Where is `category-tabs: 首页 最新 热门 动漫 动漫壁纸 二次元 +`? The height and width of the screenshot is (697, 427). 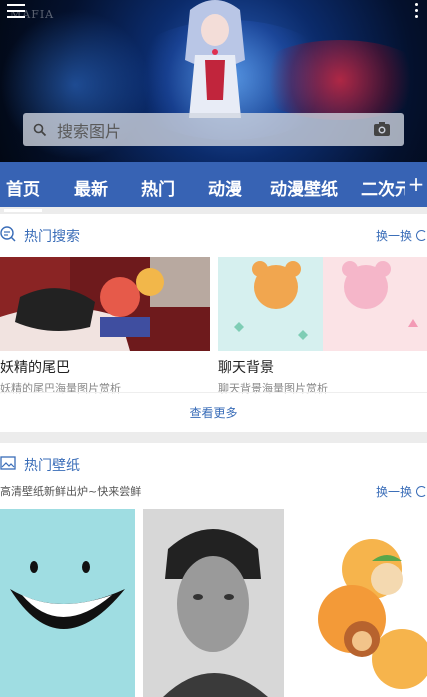 category-tabs: 首页 最新 热门 动漫 动漫壁纸 二次元 + is located at coordinates (213, 187).